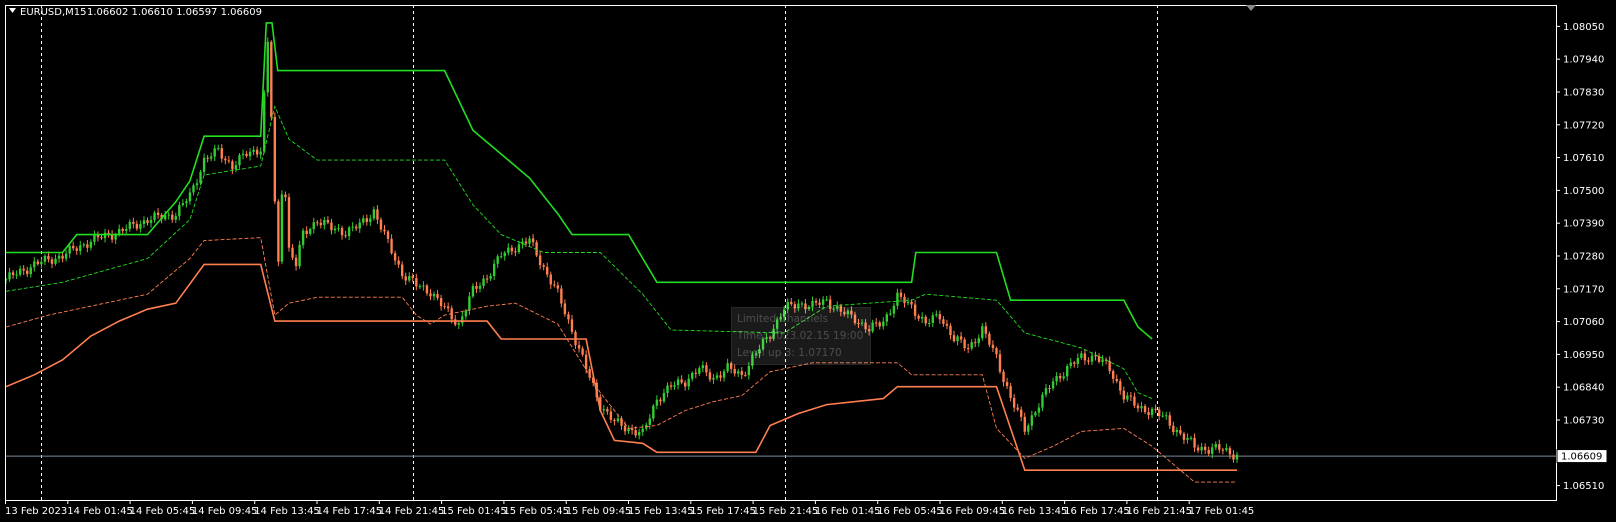 The image size is (1616, 522). Describe the element at coordinates (36, 511) in the screenshot. I see `x-tick-label: 13 Feb 2023` at that location.